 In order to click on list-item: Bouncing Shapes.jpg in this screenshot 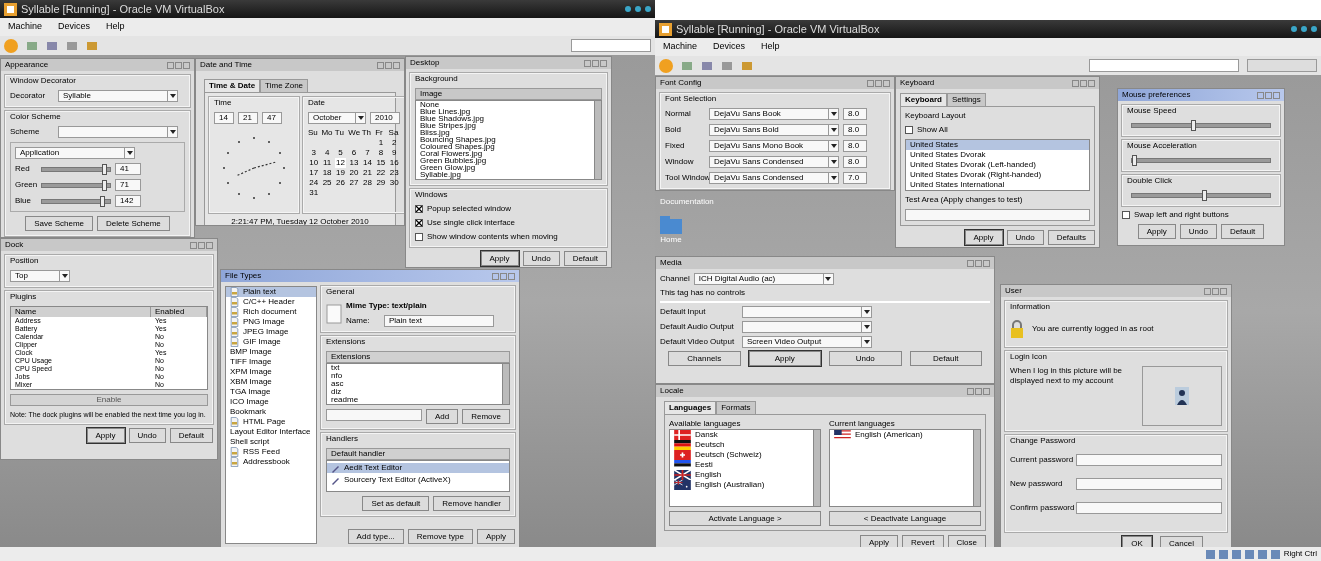, I will do `click(505, 139)`.